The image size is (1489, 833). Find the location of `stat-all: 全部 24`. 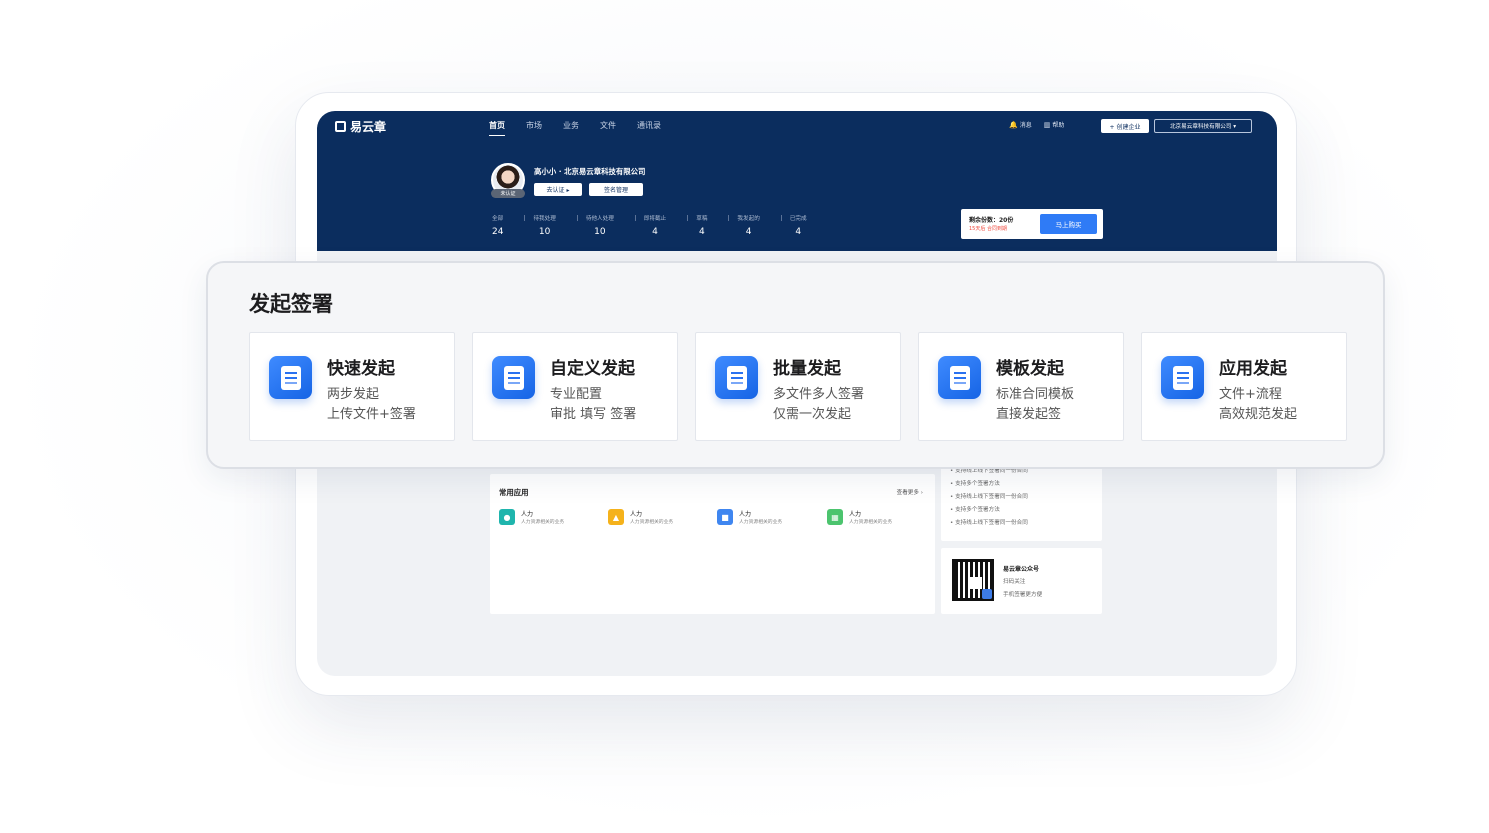

stat-all: 全部 24 is located at coordinates (509, 225).